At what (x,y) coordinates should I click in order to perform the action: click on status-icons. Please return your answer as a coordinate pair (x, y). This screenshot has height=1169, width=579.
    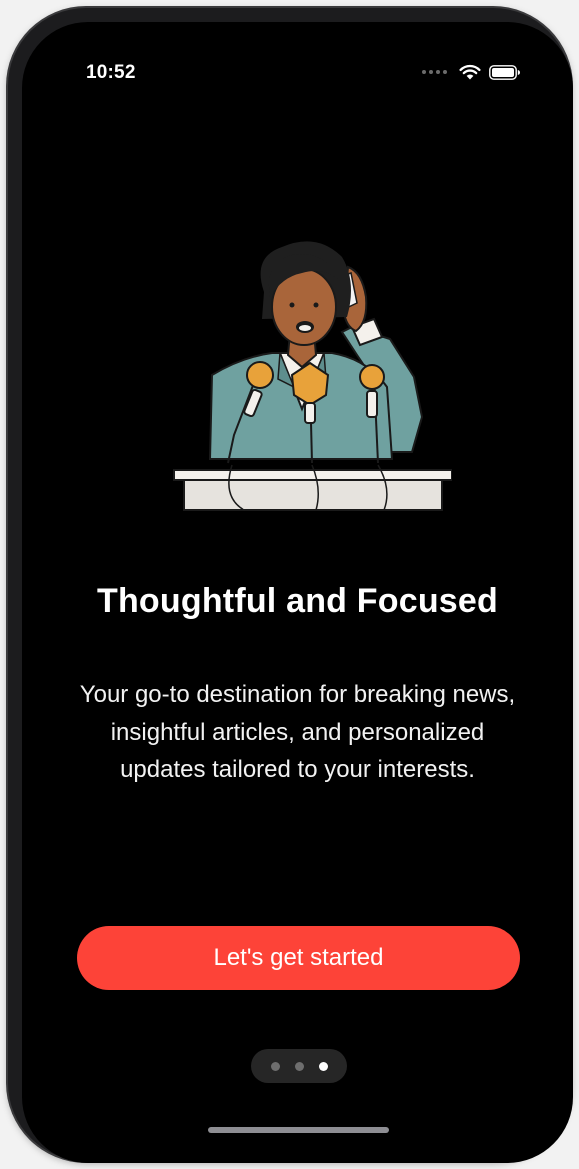
    Looking at the image, I should click on (471, 72).